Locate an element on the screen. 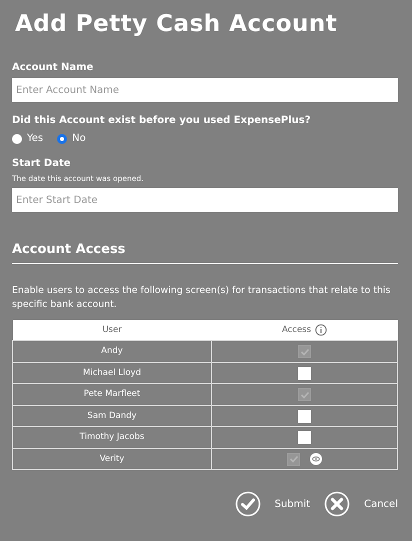 The width and height of the screenshot is (412, 541). table-cell: Michael Lloyd is located at coordinates (112, 373).